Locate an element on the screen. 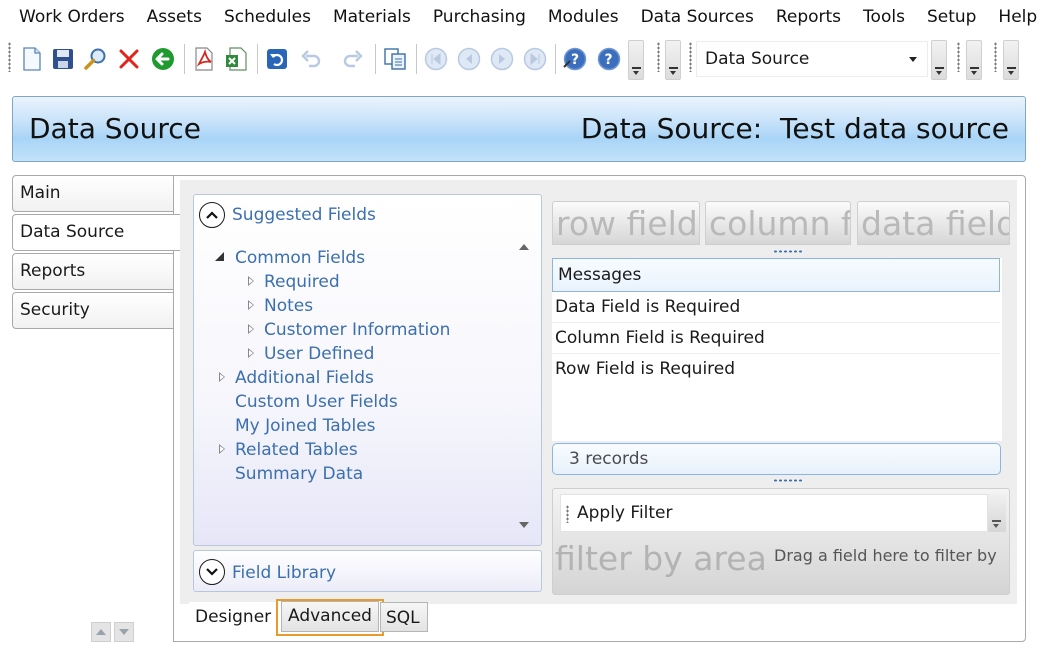 The image size is (1037, 654). last-record-icon is located at coordinates (535, 59).